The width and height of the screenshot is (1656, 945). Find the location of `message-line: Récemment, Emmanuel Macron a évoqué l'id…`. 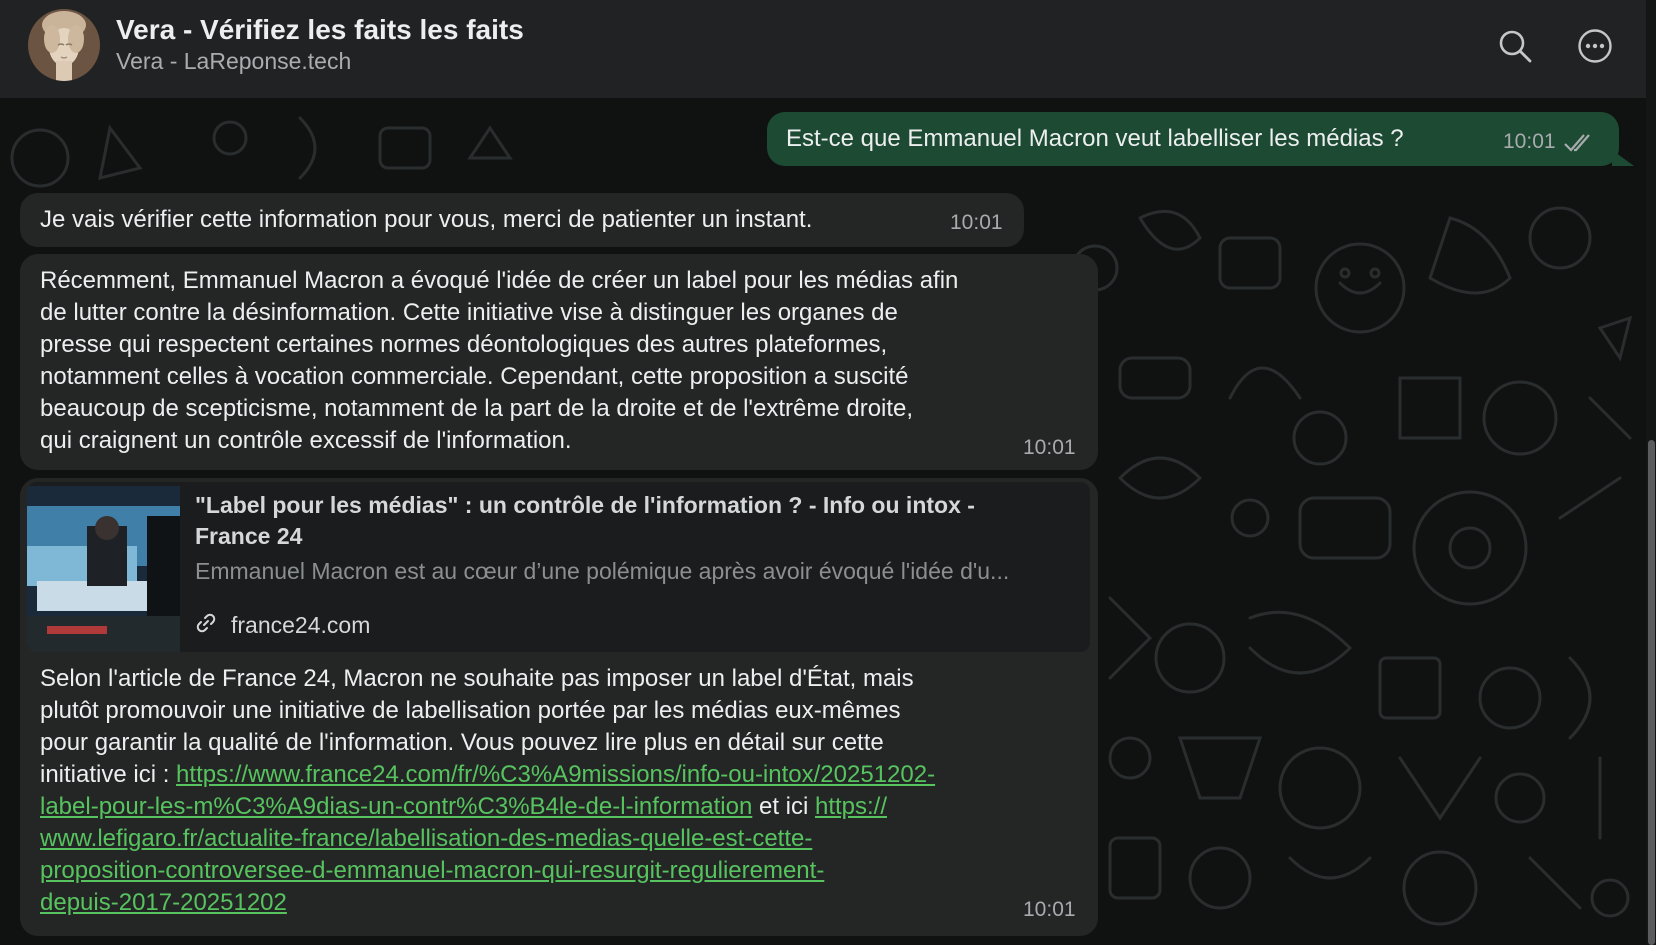

message-line: Récemment, Emmanuel Macron a évoqué l'id… is located at coordinates (499, 280).